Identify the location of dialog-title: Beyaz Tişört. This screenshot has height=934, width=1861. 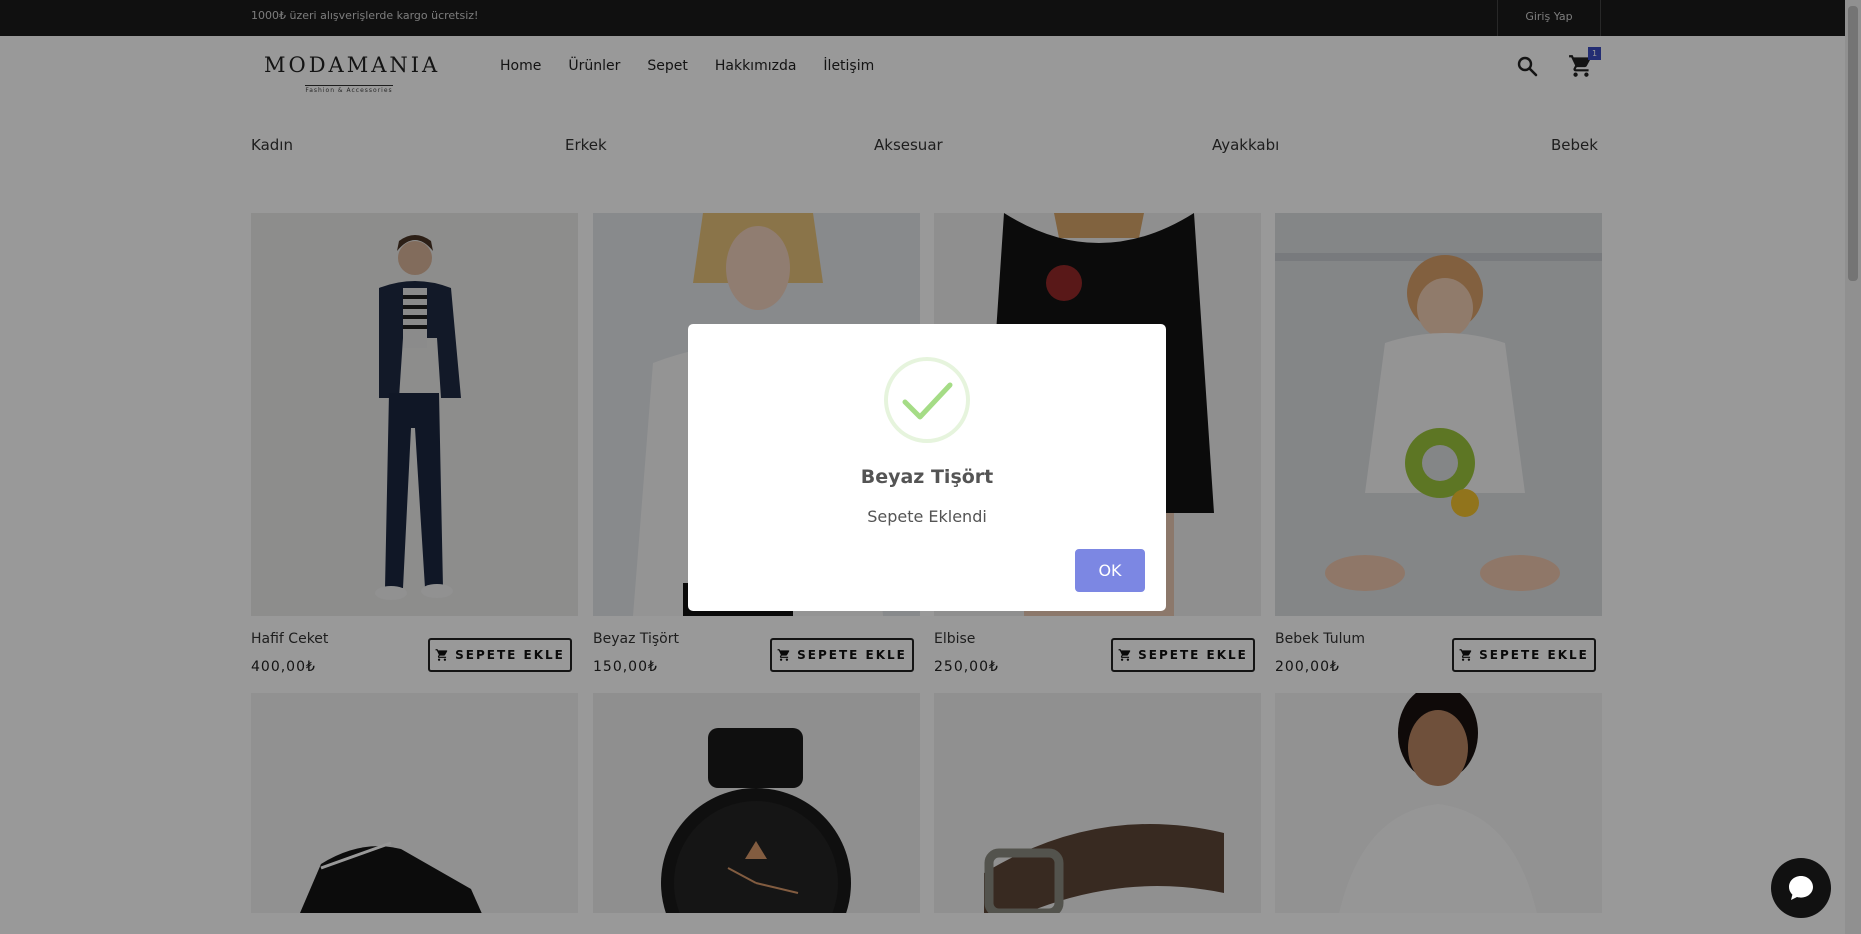
(927, 477).